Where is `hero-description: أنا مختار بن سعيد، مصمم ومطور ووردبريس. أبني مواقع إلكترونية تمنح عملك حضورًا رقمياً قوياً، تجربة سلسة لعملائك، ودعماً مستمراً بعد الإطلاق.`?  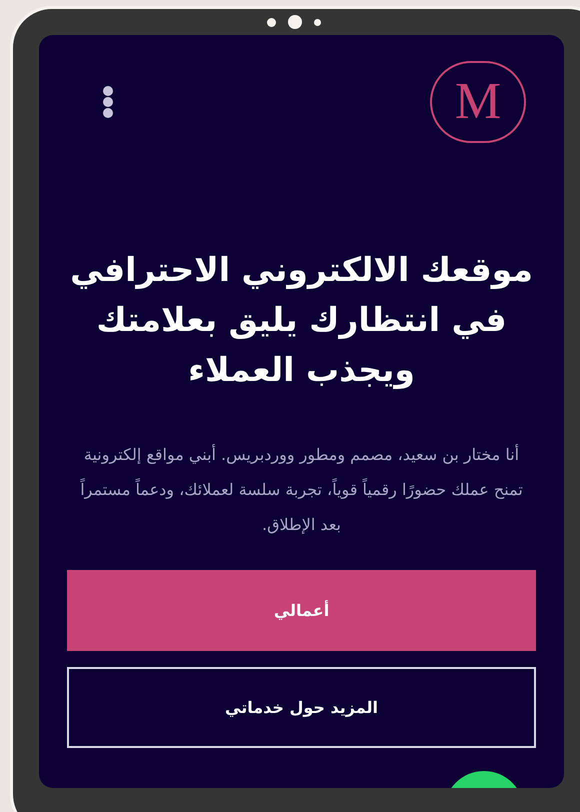 hero-description: أنا مختار بن سعيد، مصمم ومطور ووردبريس. أبني مواقع إلكترونية تمنح عملك حضورًا رقمياً قوياً، تجربة سلسة لعملائك، ودعماً مستمراً بعد الإطلاق. is located at coordinates (301, 489).